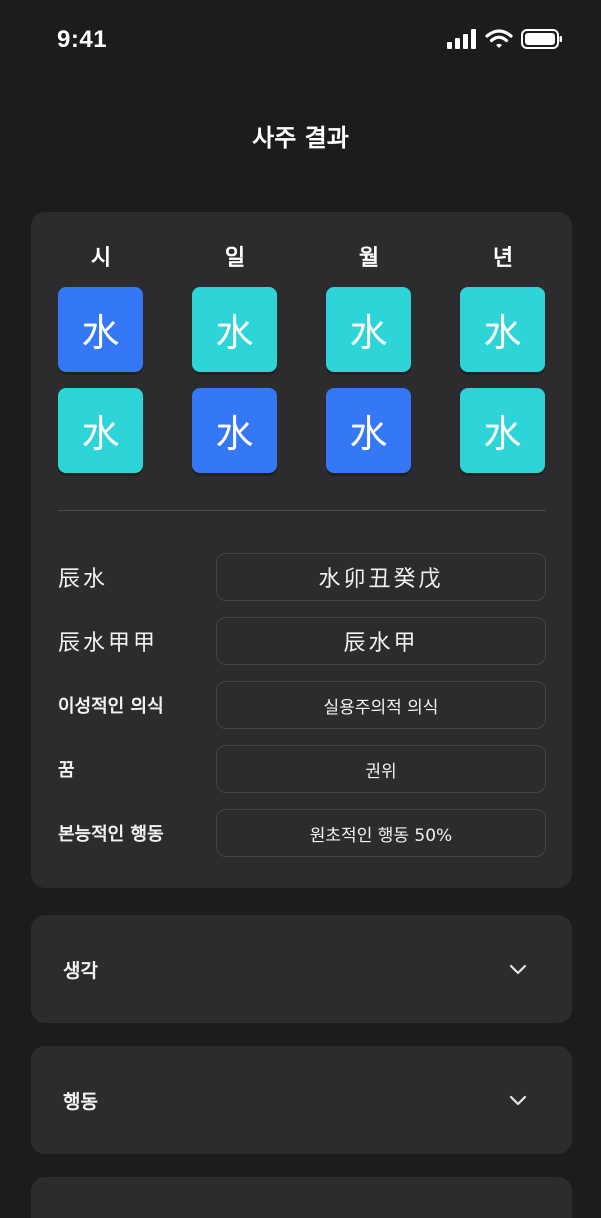 Image resolution: width=601 pixels, height=1218 pixels. Describe the element at coordinates (301, 969) in the screenshot. I see `accordion-thought: 생각` at that location.